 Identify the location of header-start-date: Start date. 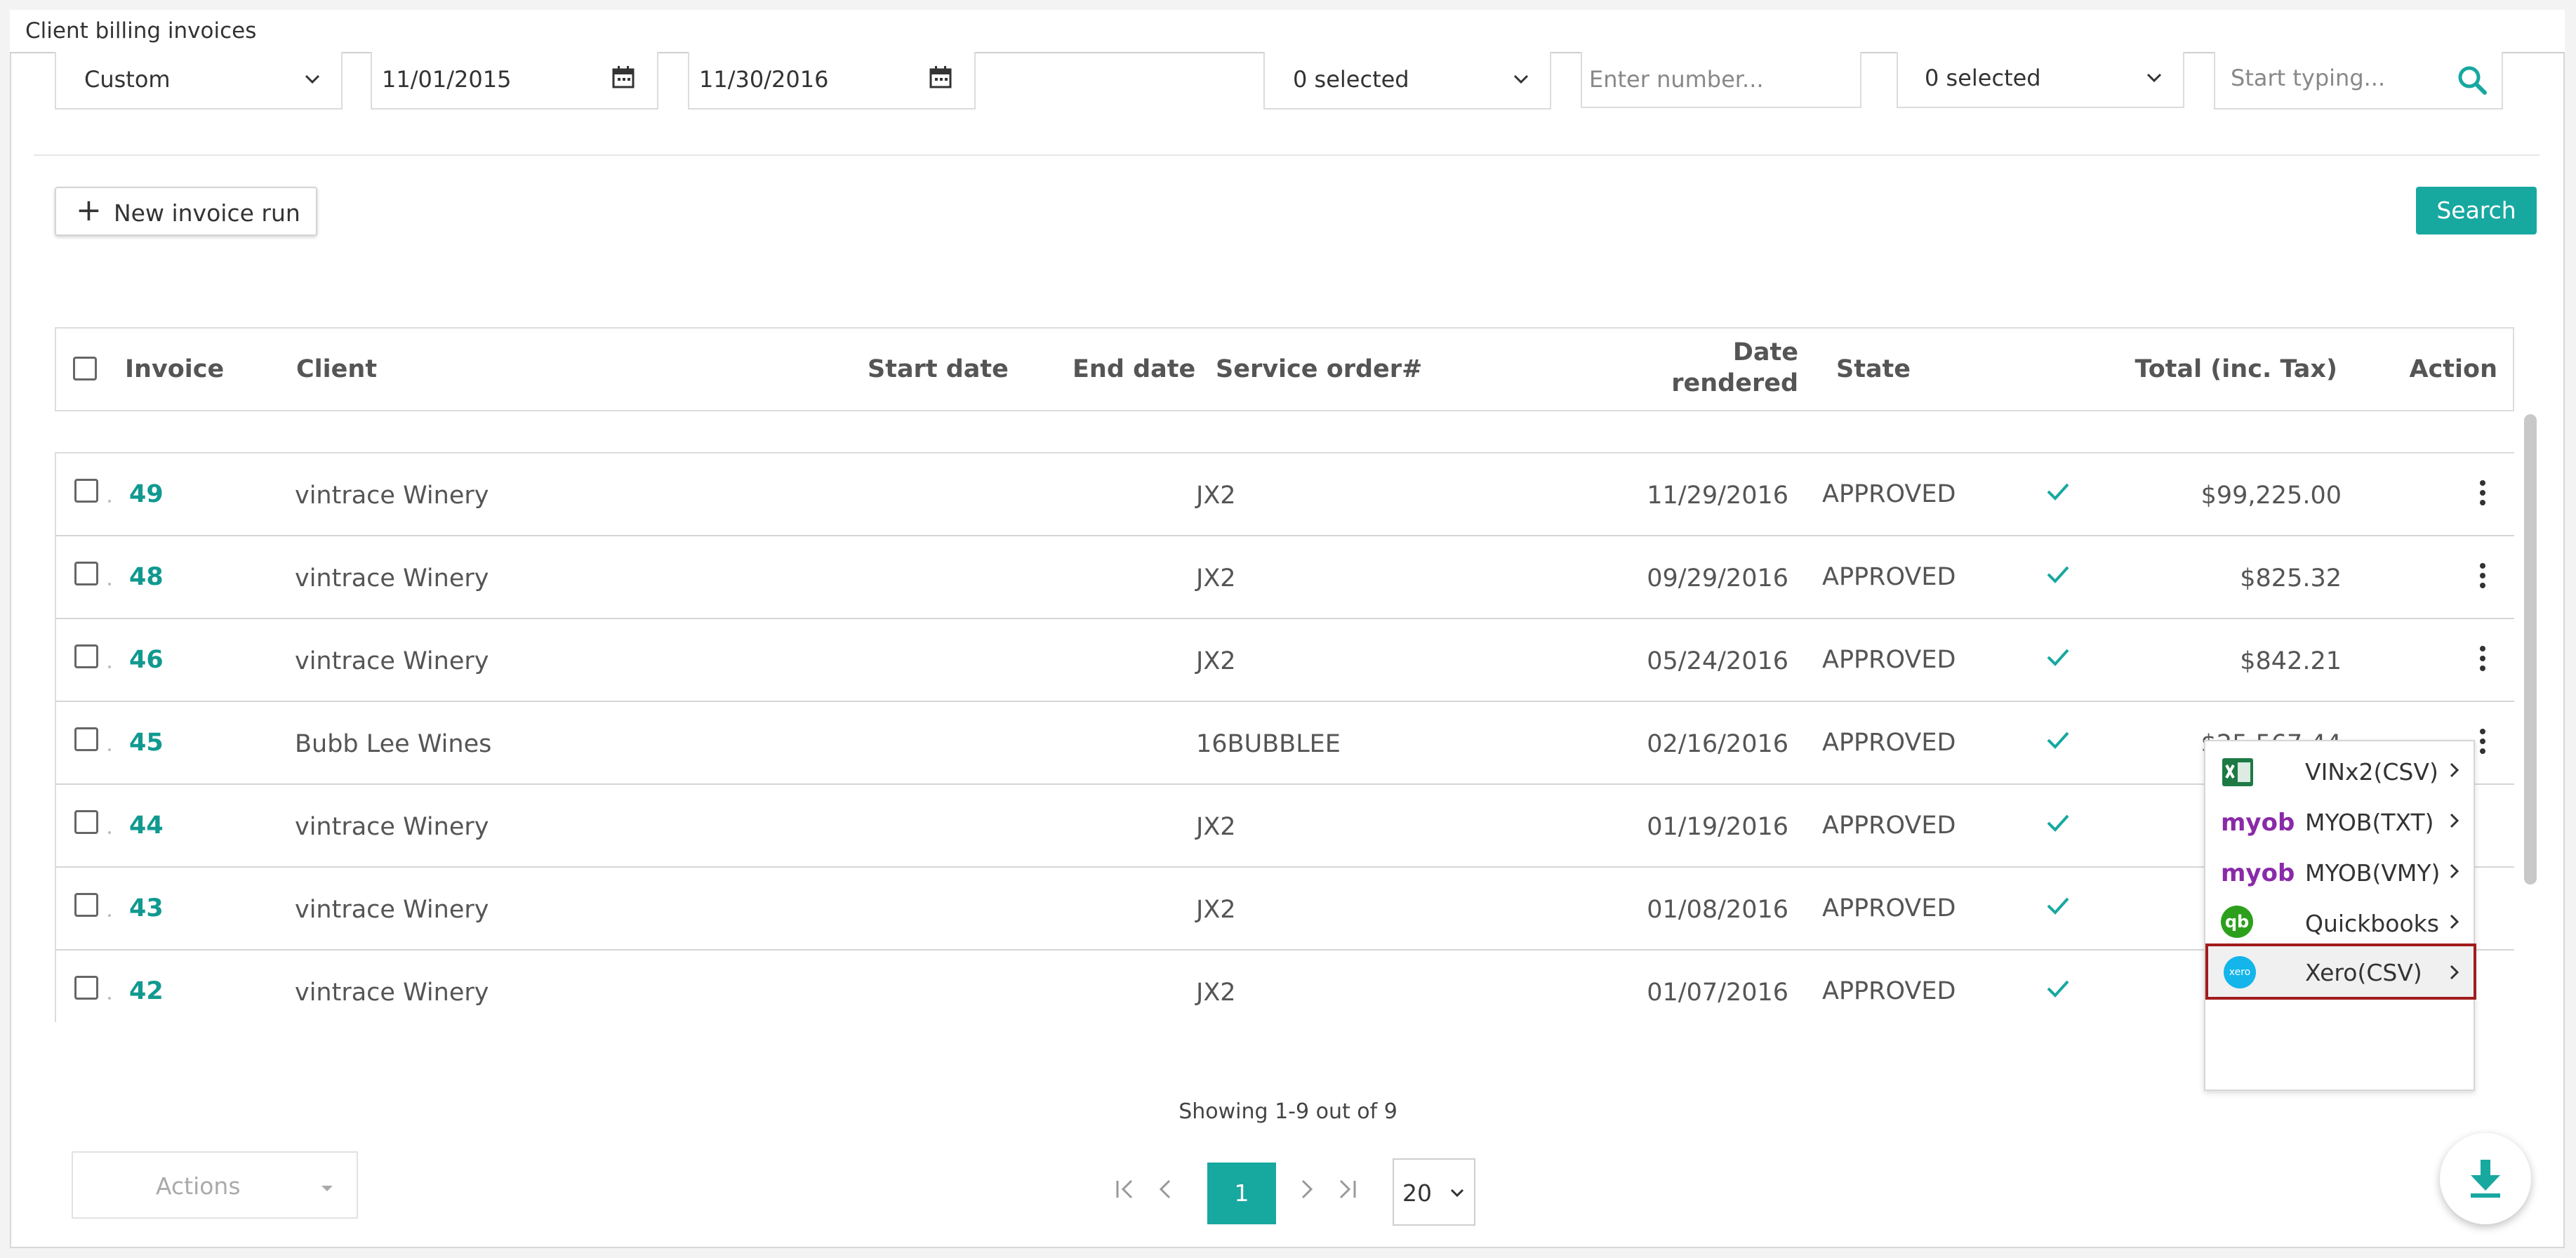
(939, 369).